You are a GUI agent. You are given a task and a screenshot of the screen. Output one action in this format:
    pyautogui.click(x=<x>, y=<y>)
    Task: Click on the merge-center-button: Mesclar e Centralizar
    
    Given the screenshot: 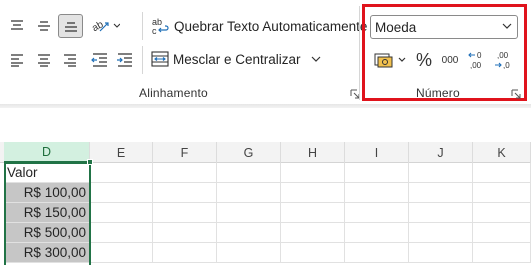 What is the action you would take?
    pyautogui.click(x=236, y=59)
    